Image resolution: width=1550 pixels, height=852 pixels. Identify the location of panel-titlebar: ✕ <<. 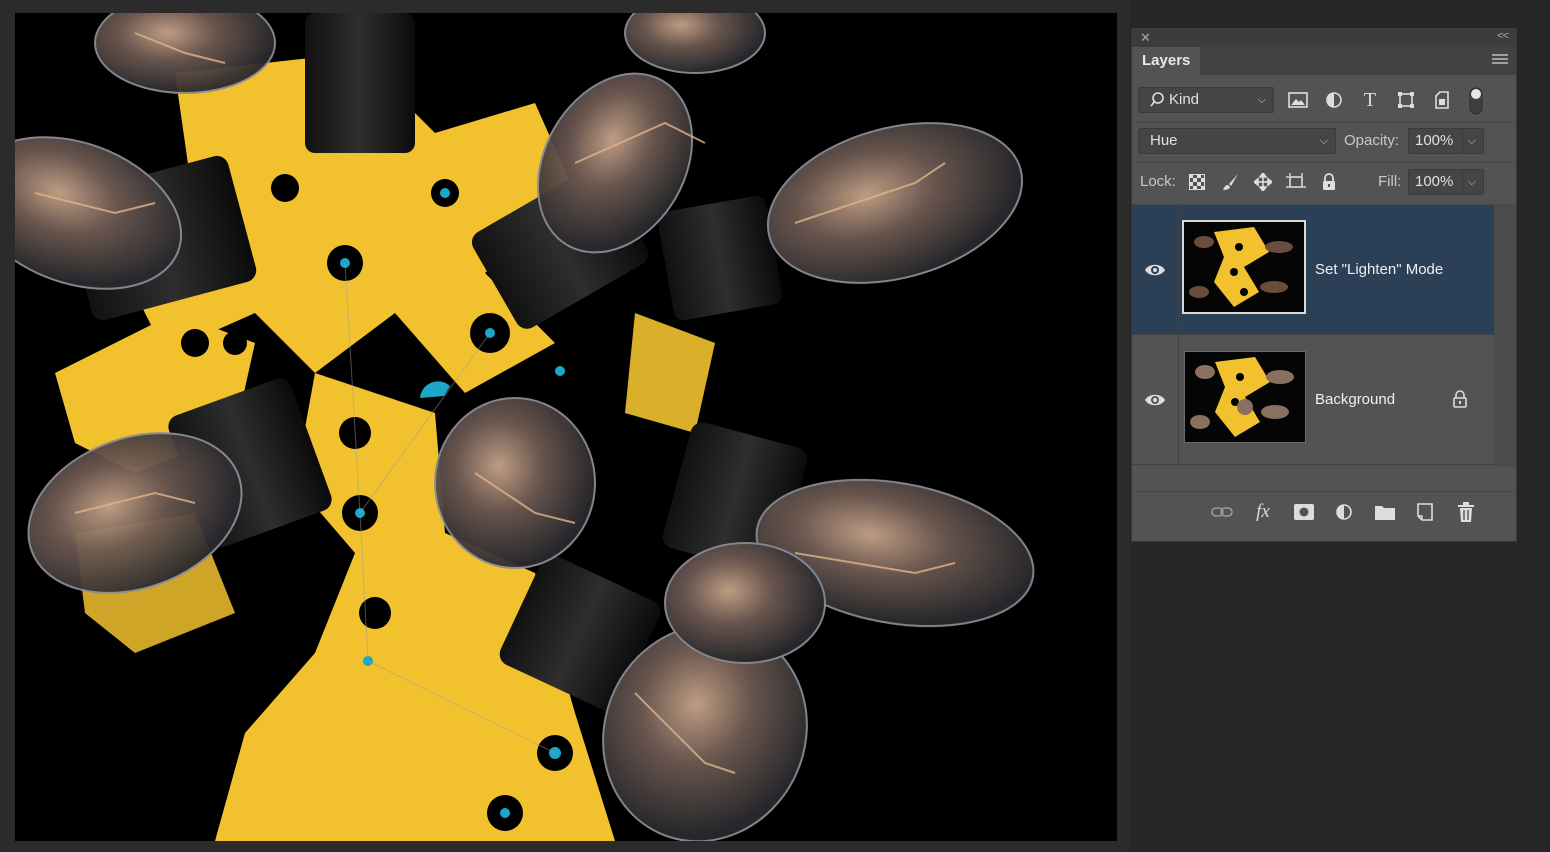
(1324, 38).